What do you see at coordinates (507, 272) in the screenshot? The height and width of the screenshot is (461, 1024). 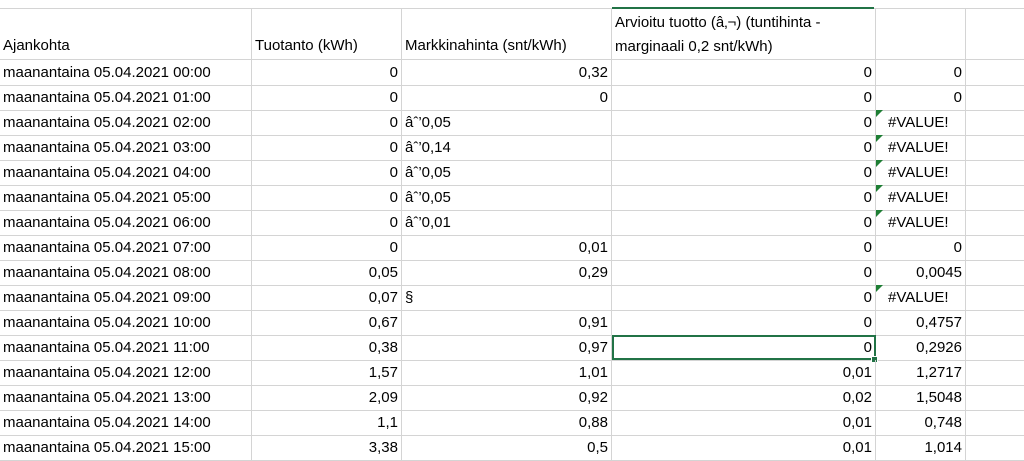 I see `cell-markkinahinta: 0,29` at bounding box center [507, 272].